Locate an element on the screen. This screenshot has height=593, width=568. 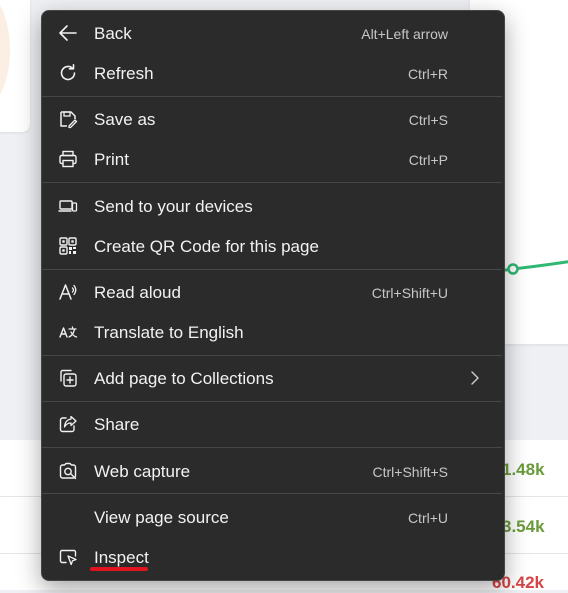
menu-item-label: Send to your devices is located at coordinates (173, 206).